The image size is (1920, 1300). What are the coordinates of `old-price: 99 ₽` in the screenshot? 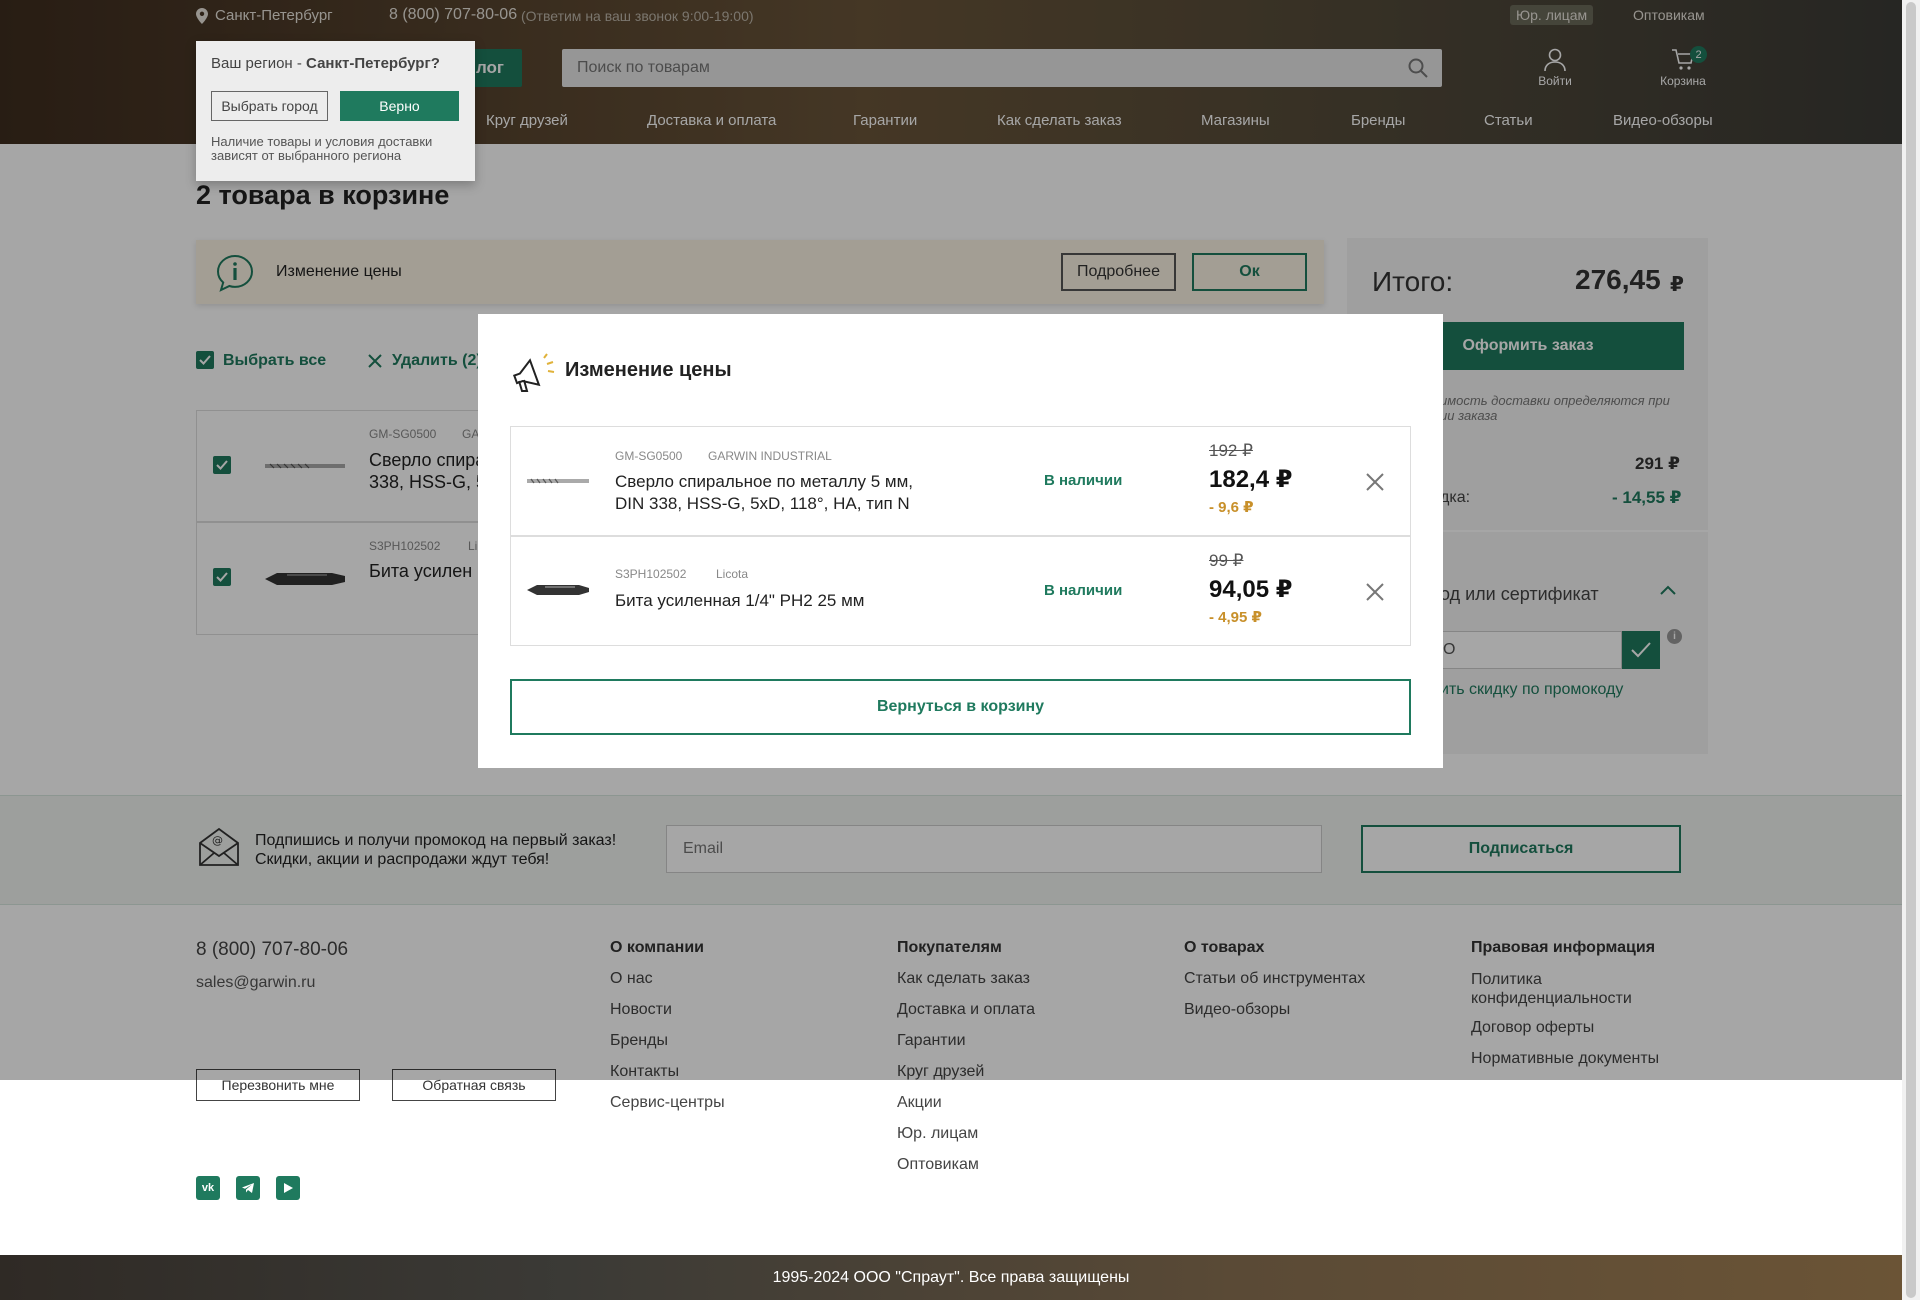 It's located at (1226, 560).